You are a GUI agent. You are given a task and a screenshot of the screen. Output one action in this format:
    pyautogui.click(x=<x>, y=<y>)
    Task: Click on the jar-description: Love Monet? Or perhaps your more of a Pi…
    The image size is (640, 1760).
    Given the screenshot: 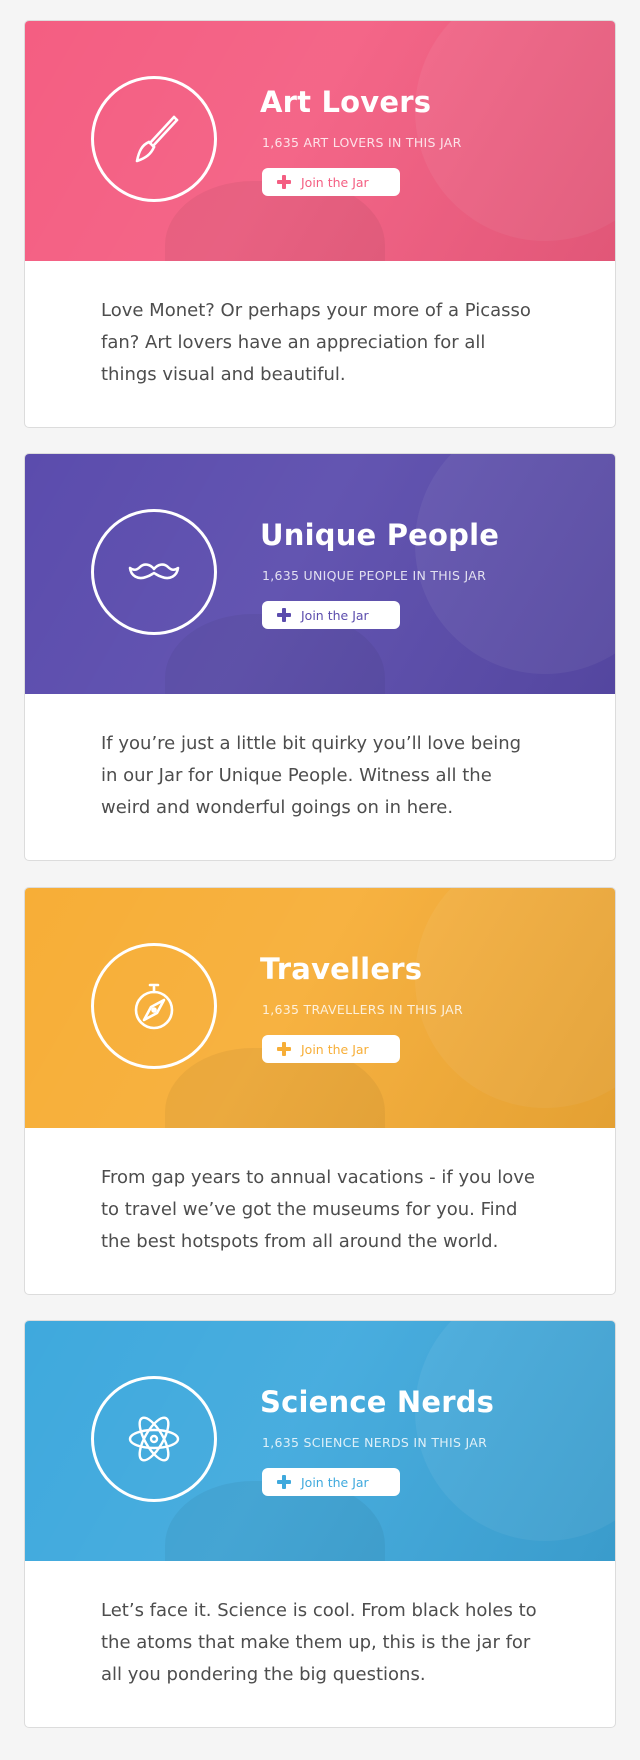 What is the action you would take?
    pyautogui.click(x=316, y=342)
    